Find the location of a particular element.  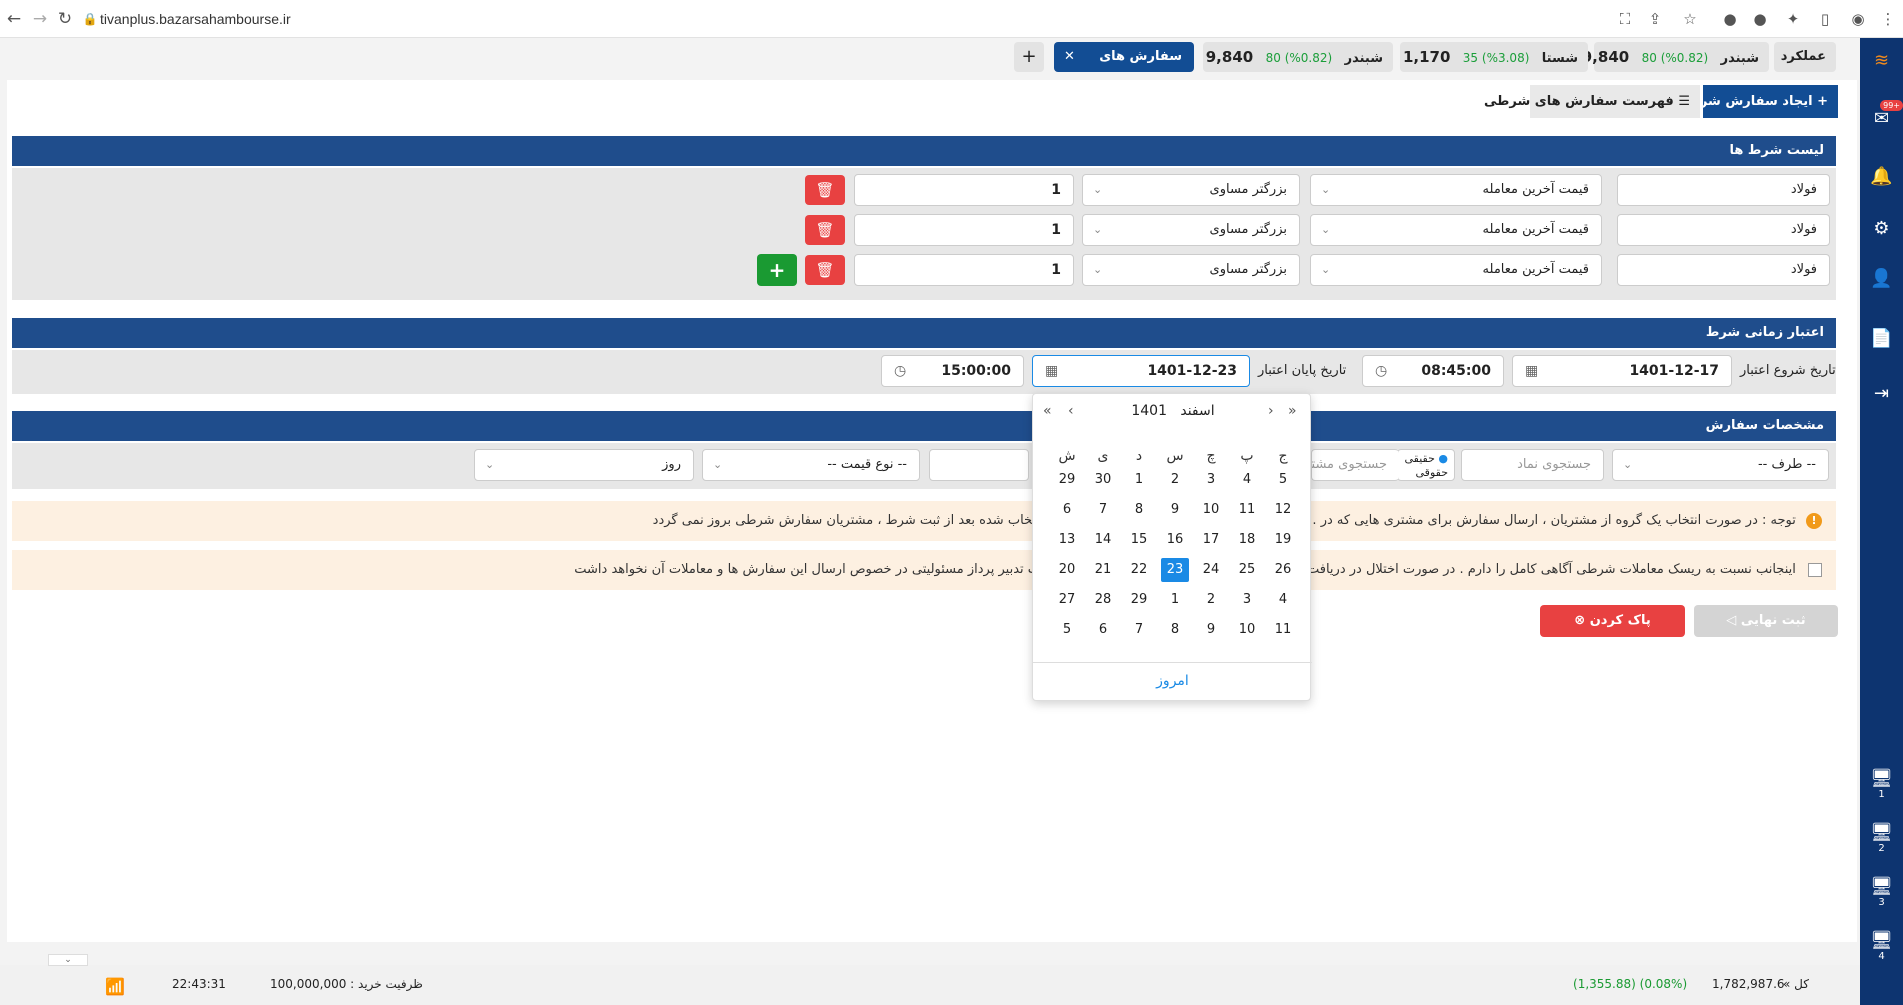

calendar-day: 27 is located at coordinates (1067, 600).